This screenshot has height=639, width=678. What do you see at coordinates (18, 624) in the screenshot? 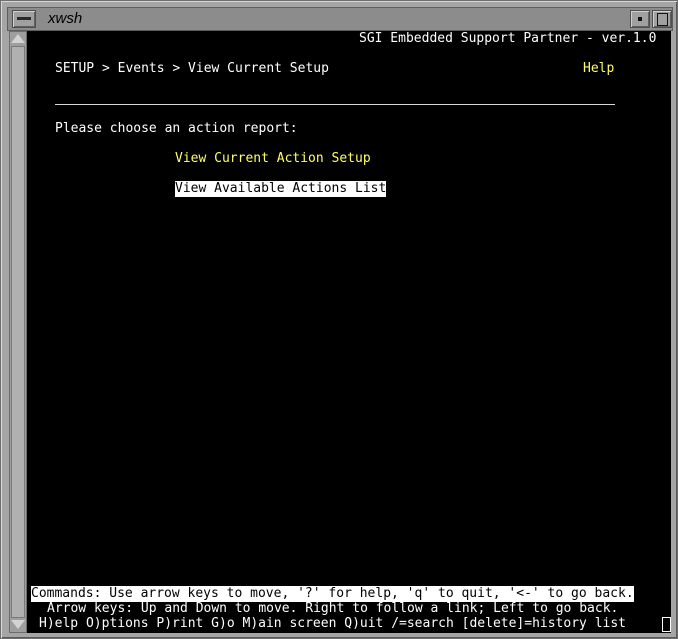
I see `scroll-down-arrow-icon` at bounding box center [18, 624].